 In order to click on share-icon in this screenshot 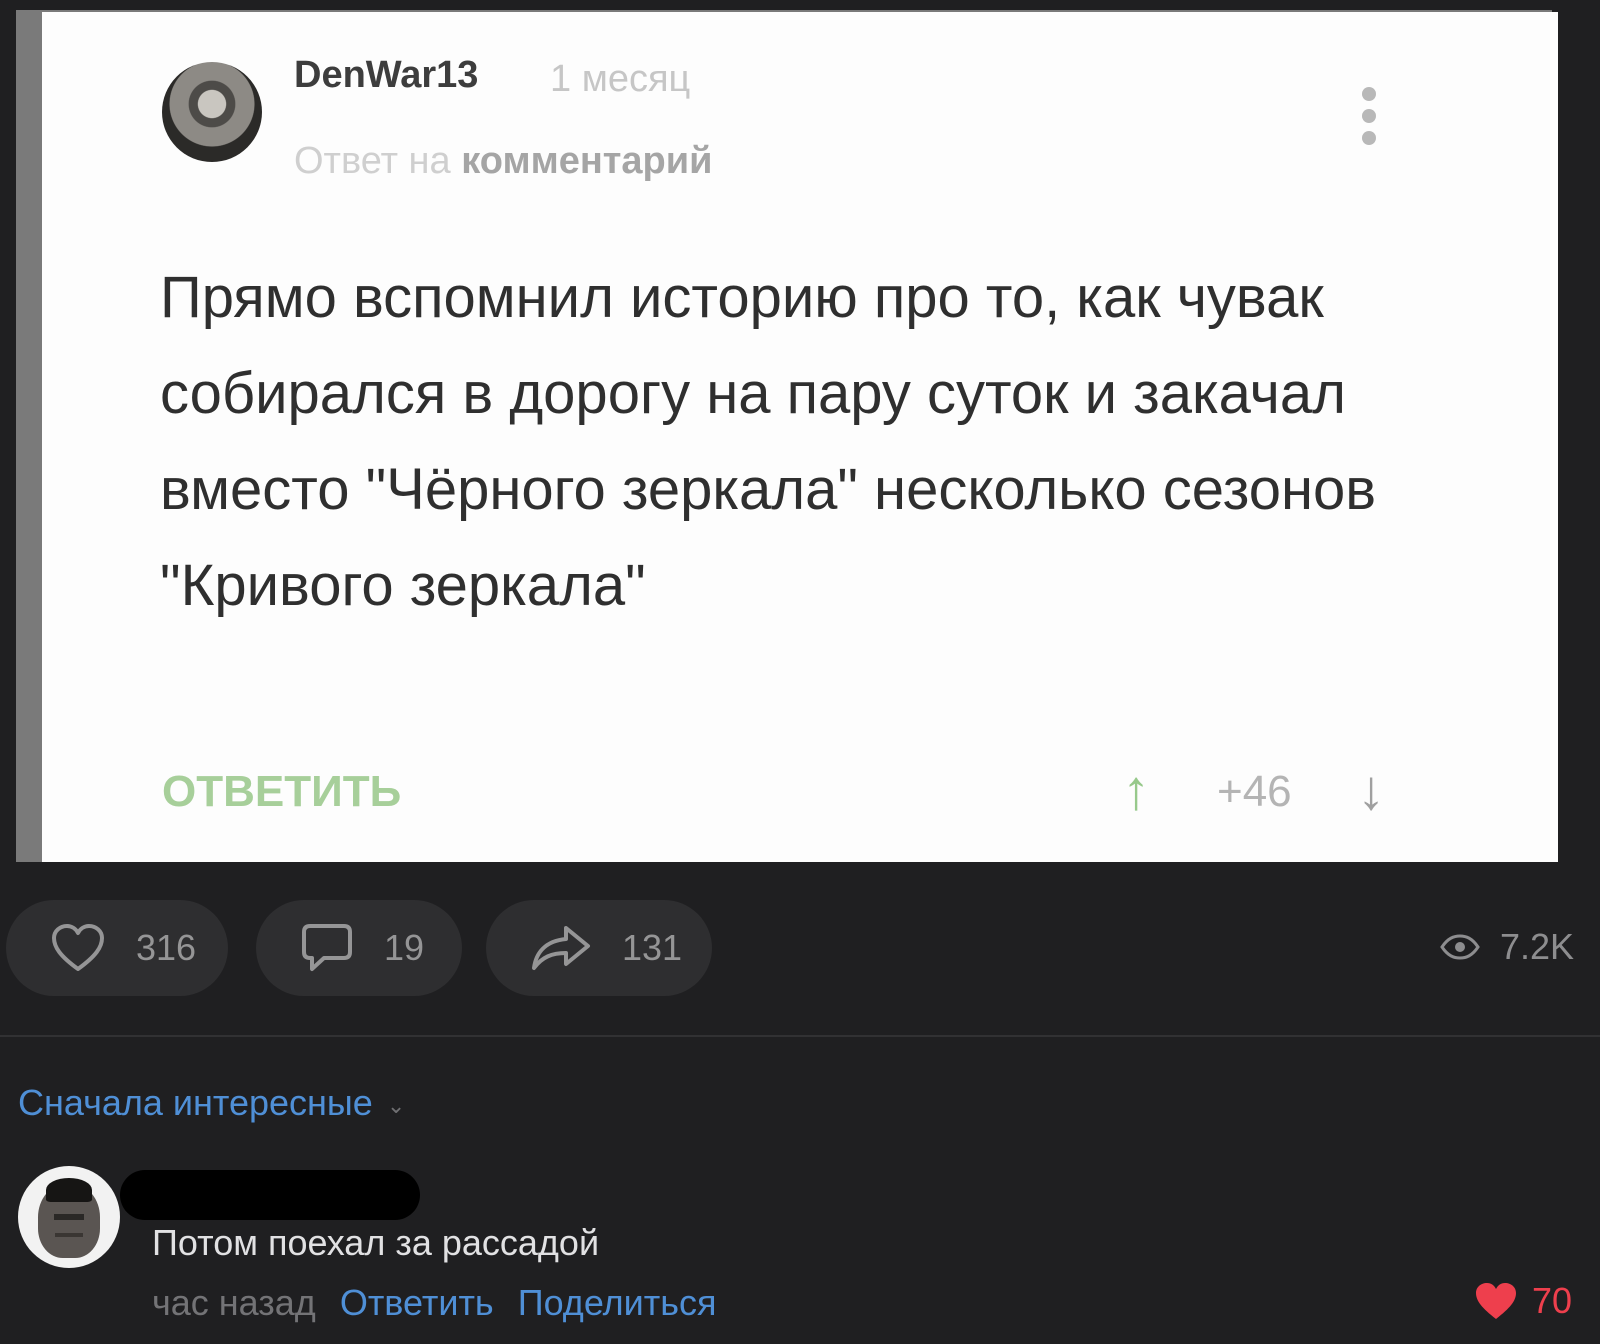, I will do `click(561, 948)`.